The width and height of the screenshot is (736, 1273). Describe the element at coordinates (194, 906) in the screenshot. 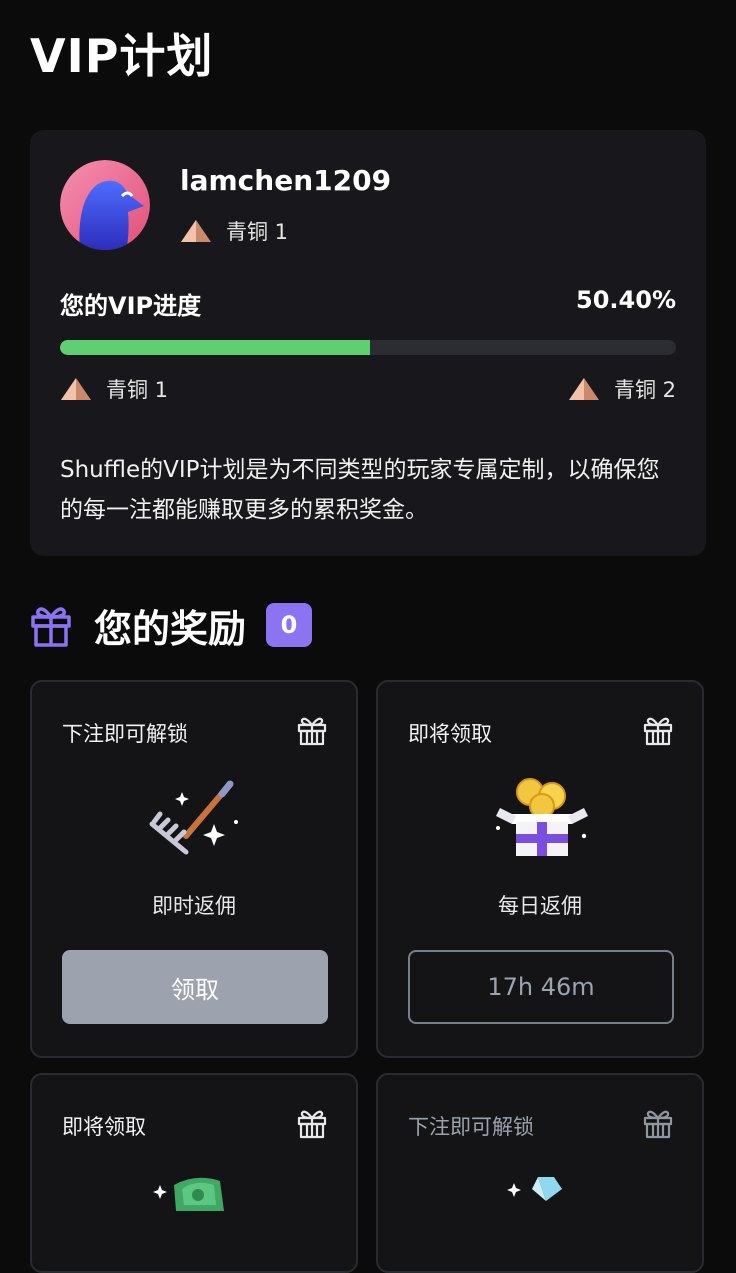

I see `card-name: 即时返佣` at that location.